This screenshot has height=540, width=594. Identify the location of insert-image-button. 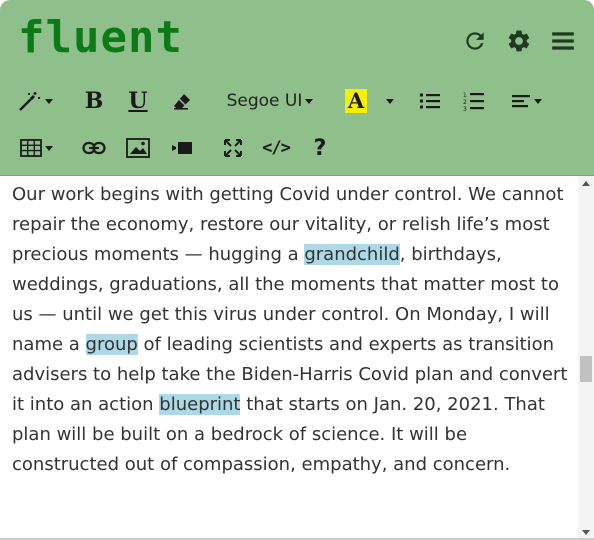
(138, 148).